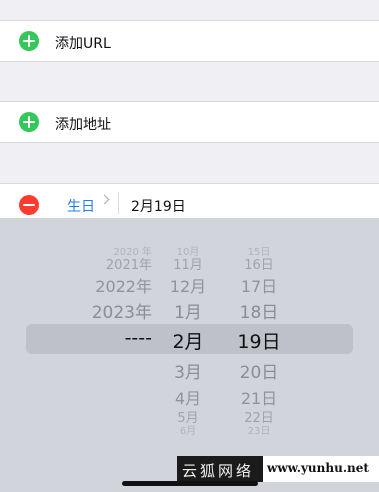 The image size is (379, 492). I want to click on picker-day-column: 15日 16日 17日 18日 19日 20日 21日 22日 23日, so click(268, 355).